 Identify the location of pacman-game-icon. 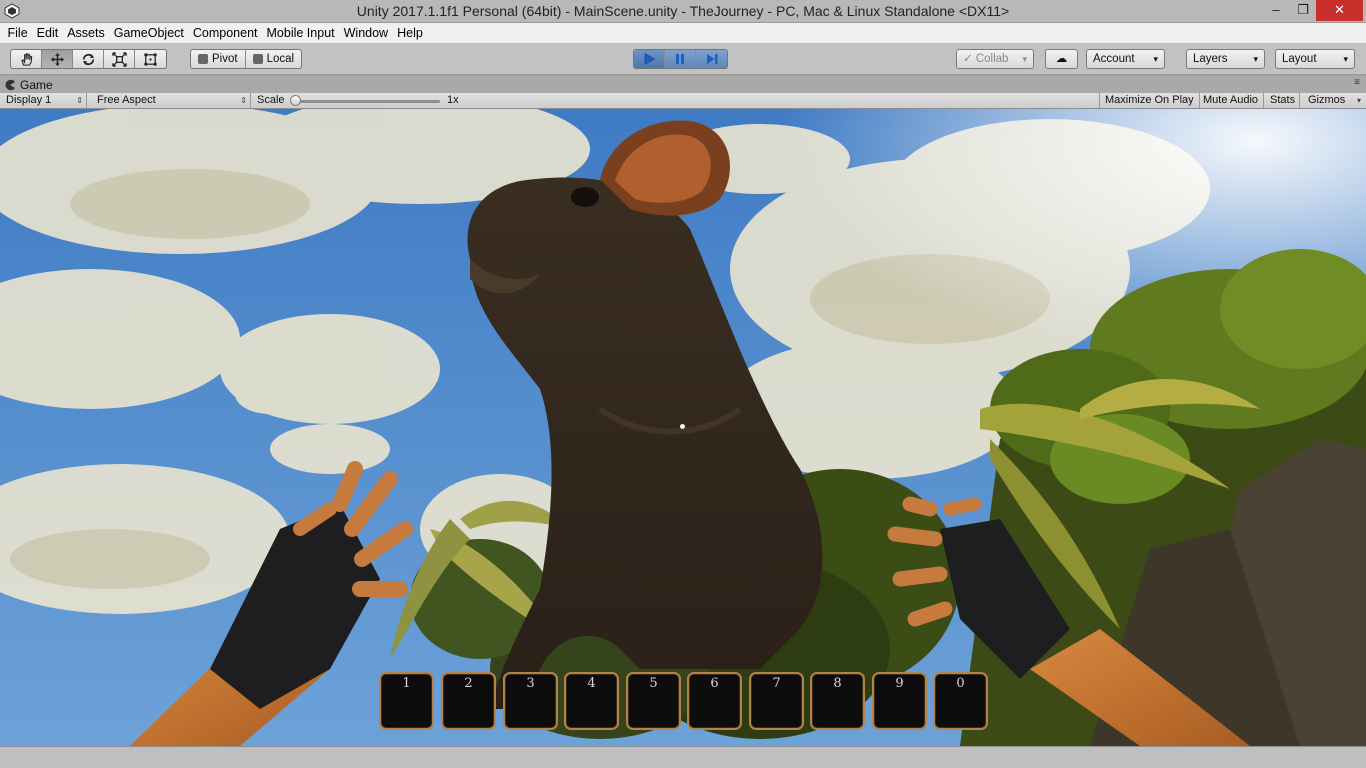
(10, 85).